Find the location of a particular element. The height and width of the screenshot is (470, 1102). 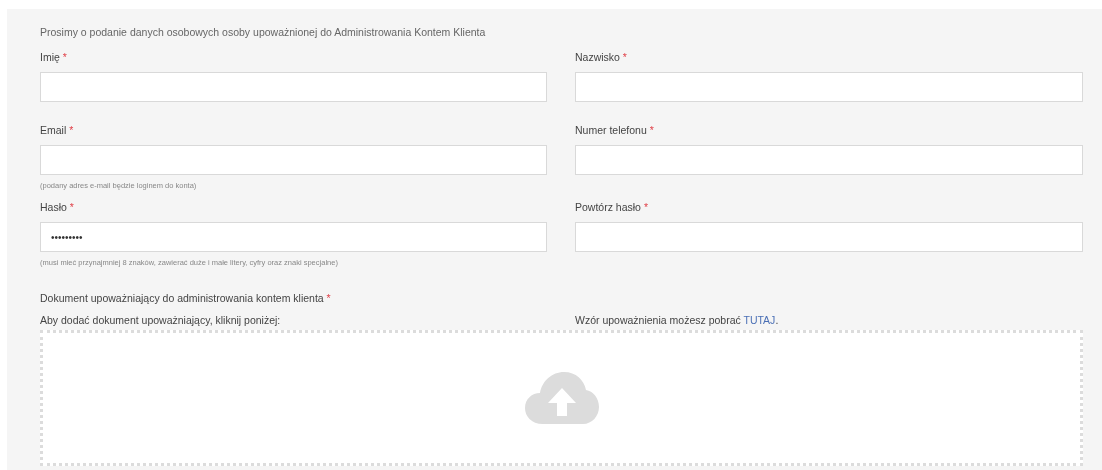

intro-text: Prosimy o podanie danych osobowych osoby upoważnionej do Administrowania Kontem Klienta is located at coordinates (263, 32).